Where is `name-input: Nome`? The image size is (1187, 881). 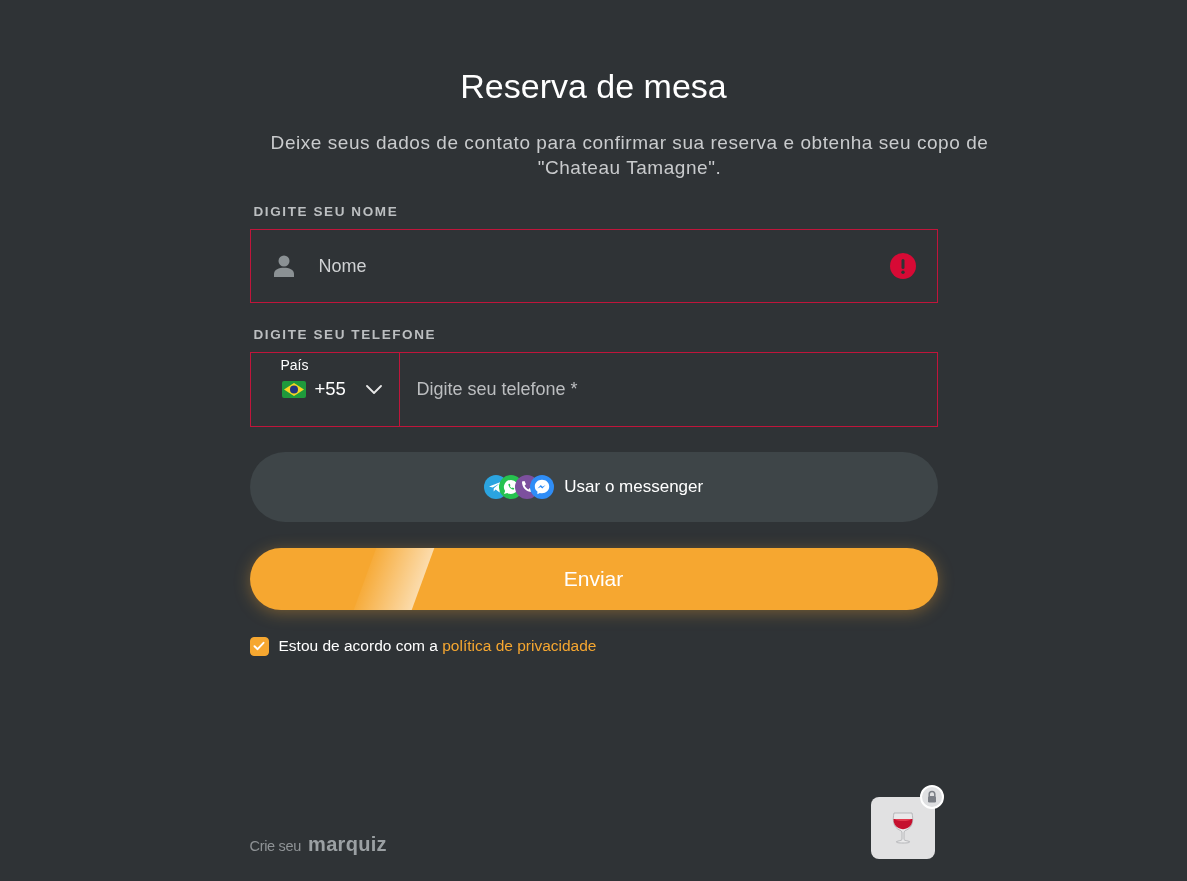 name-input: Nome is located at coordinates (604, 266).